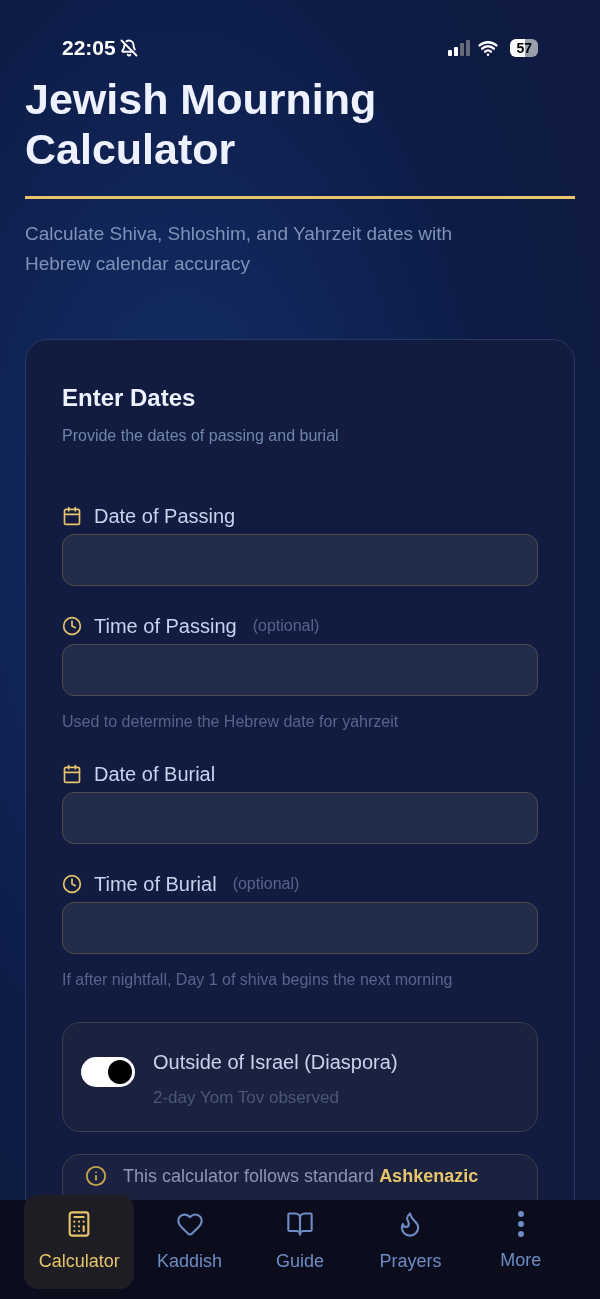 This screenshot has height=1299, width=600. I want to click on info-icon, so click(96, 1176).